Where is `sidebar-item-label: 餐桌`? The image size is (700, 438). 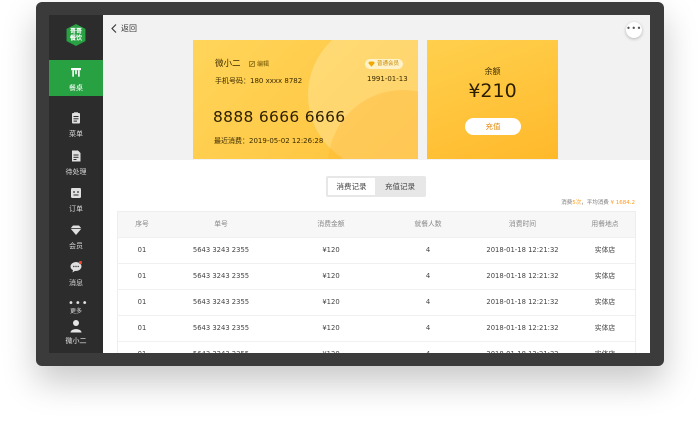 sidebar-item-label: 餐桌 is located at coordinates (76, 88).